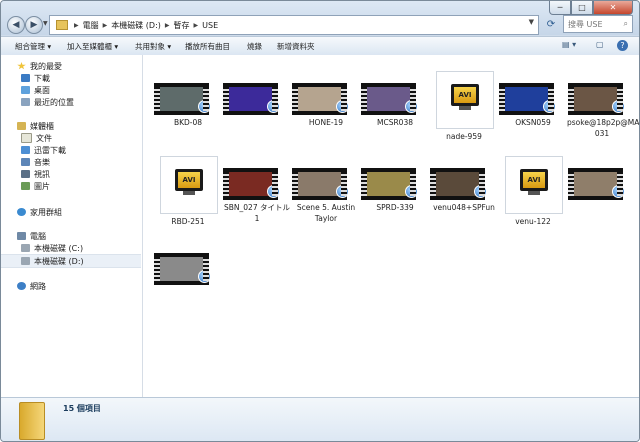 The width and height of the screenshot is (640, 442). Describe the element at coordinates (613, 8) in the screenshot. I see `close-button: ✕` at that location.